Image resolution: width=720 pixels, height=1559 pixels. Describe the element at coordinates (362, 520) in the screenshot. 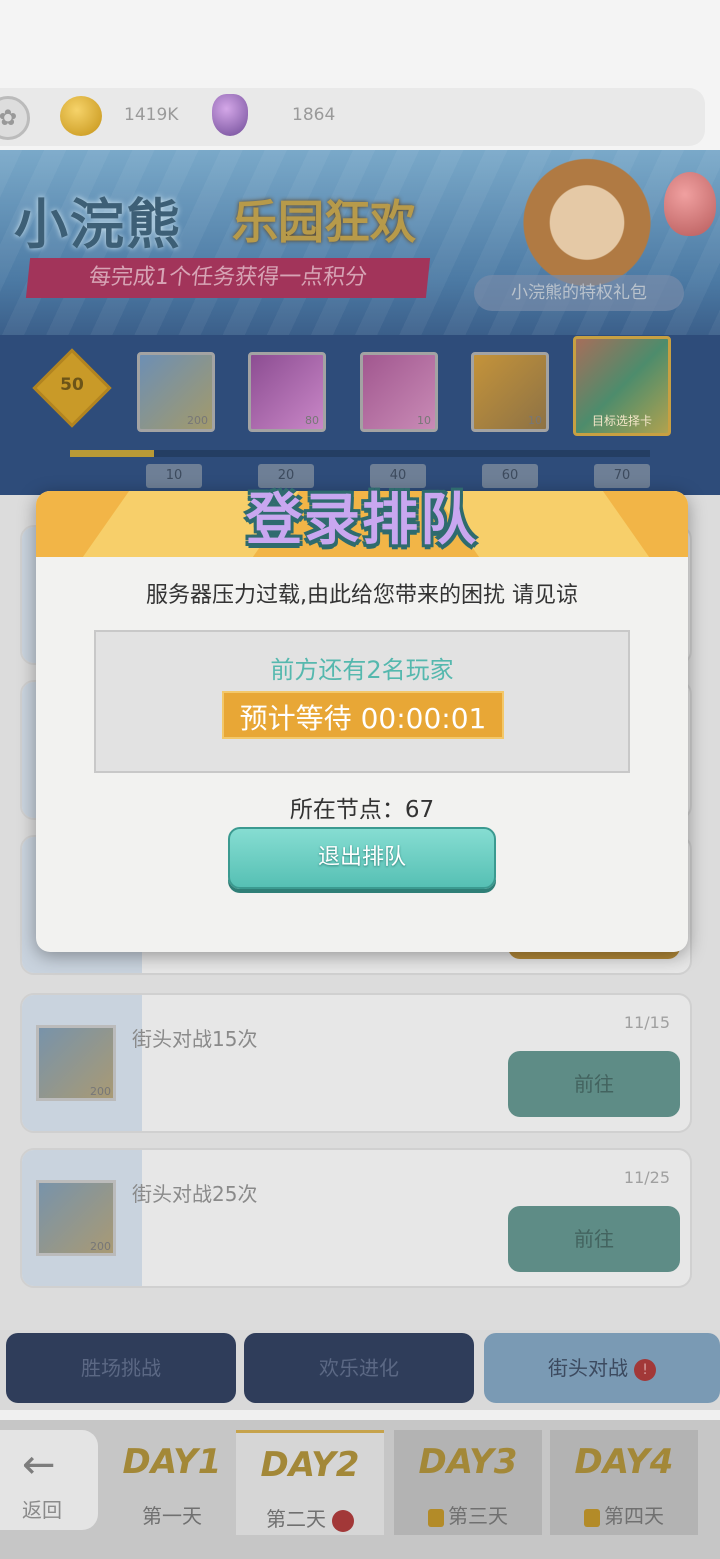

I see `dialog-title: 登录排队` at that location.